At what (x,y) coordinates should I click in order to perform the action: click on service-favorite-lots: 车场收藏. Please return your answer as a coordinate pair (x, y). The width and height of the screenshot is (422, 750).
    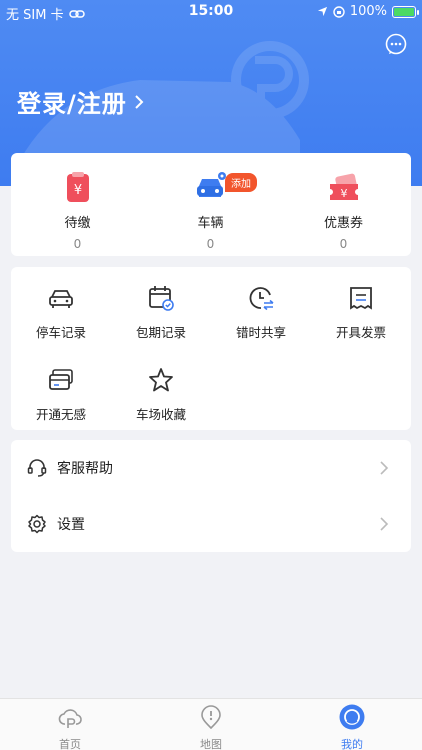
    Looking at the image, I should click on (161, 394).